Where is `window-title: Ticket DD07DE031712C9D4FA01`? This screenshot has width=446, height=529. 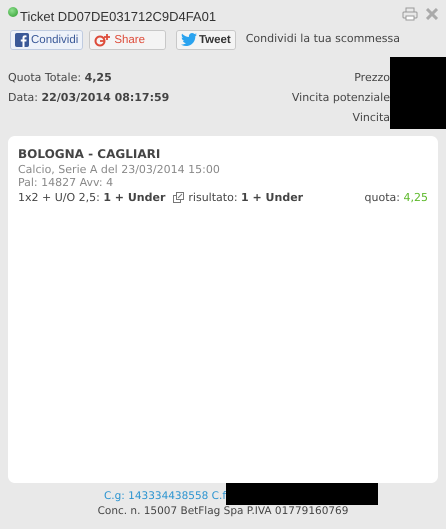
window-title: Ticket DD07DE031712C9D4FA01 is located at coordinates (118, 17).